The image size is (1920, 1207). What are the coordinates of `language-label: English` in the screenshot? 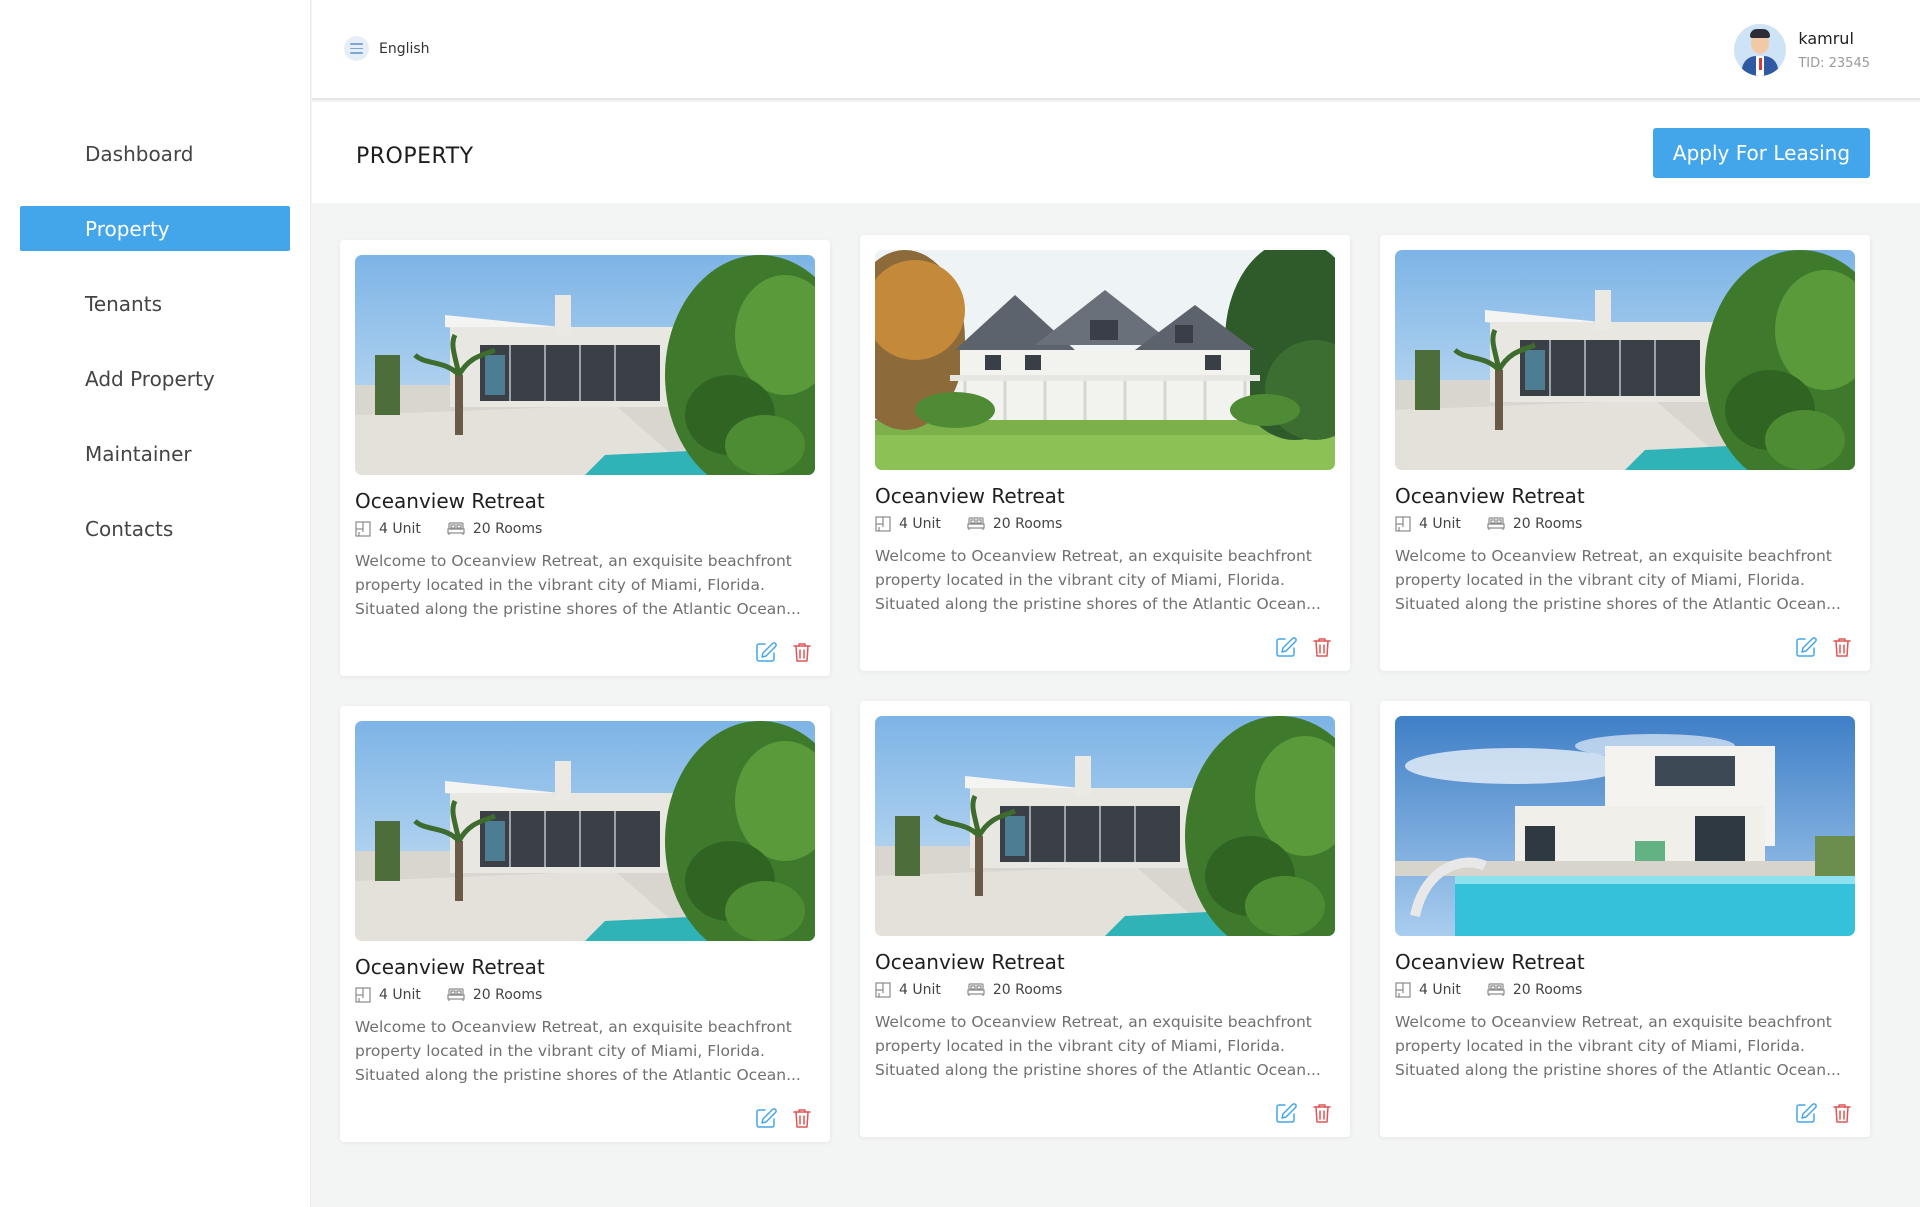 It's located at (404, 48).